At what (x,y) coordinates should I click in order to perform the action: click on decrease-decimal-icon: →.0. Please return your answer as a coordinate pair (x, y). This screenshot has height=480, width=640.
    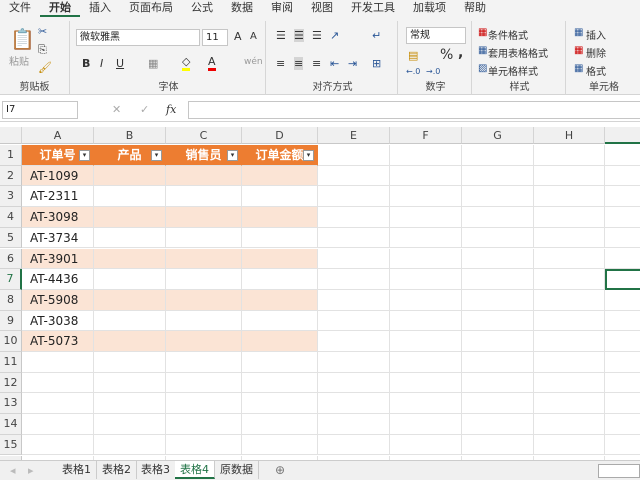
    Looking at the image, I should click on (433, 71).